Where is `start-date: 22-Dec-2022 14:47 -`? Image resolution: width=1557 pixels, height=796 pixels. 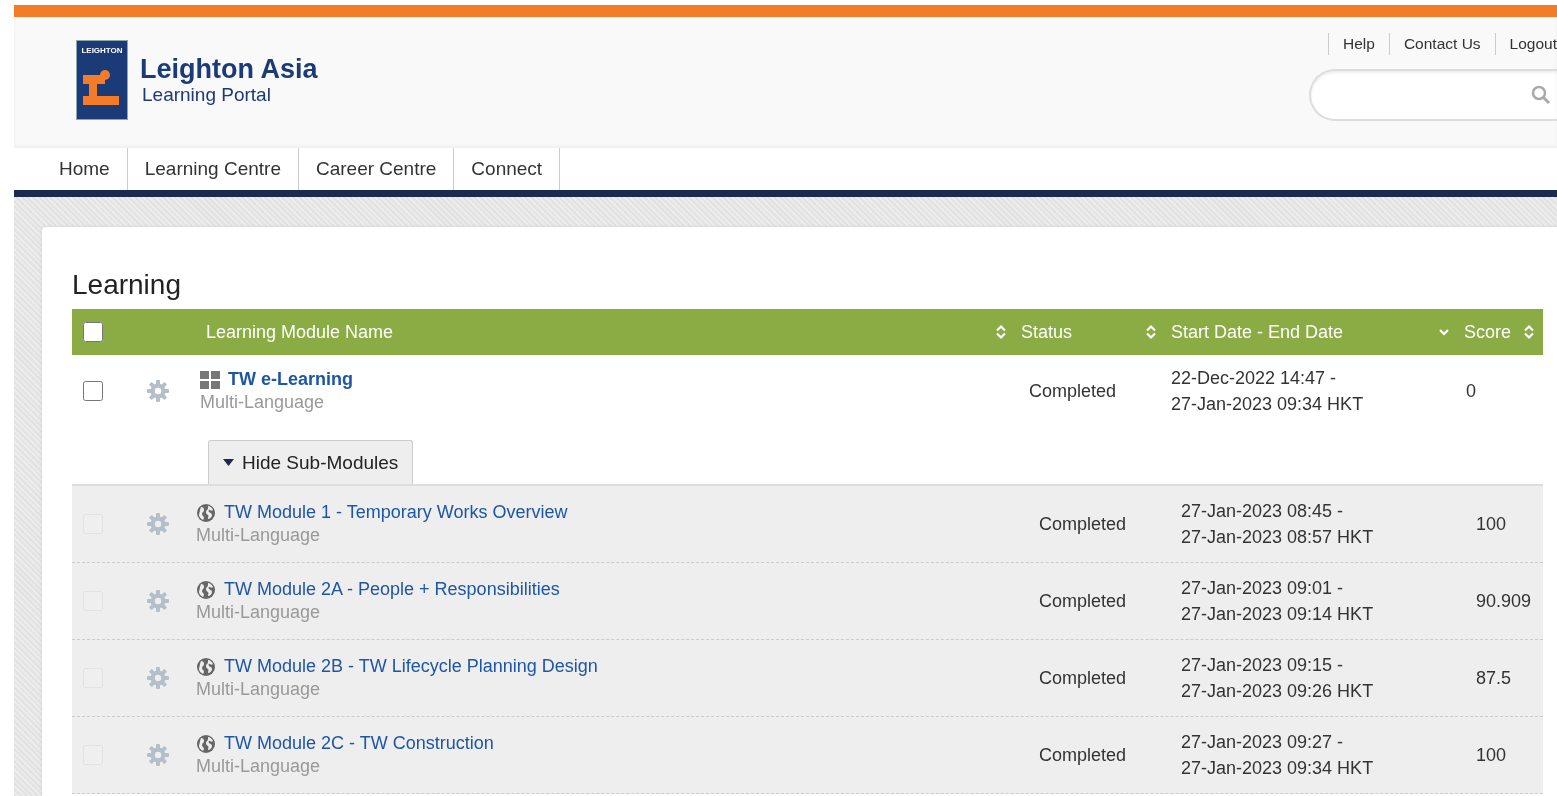 start-date: 22-Dec-2022 14:47 - is located at coordinates (1254, 378).